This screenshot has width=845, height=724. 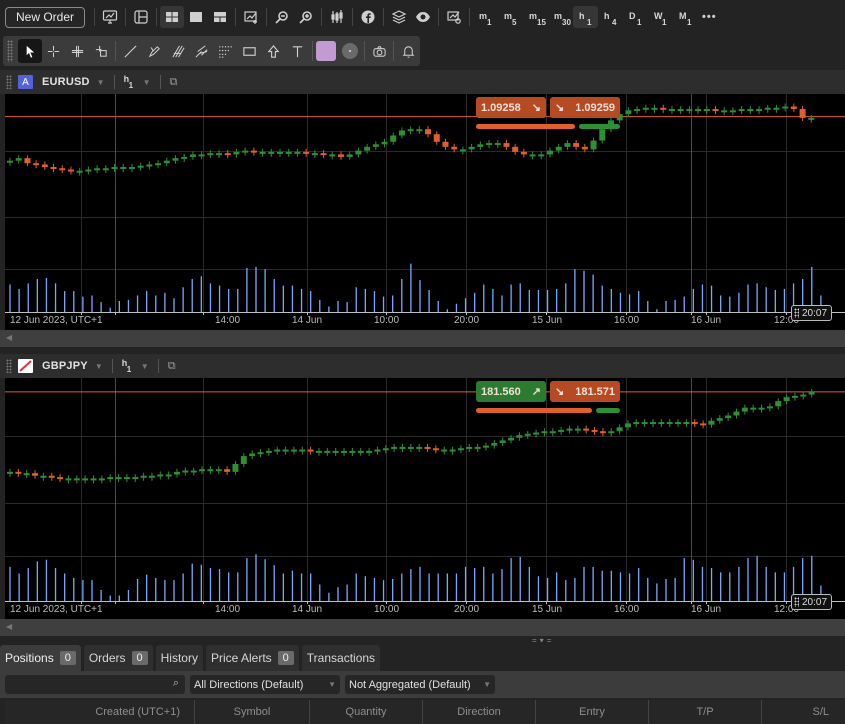 I want to click on pitchfork-tool-icon, so click(x=202, y=51).